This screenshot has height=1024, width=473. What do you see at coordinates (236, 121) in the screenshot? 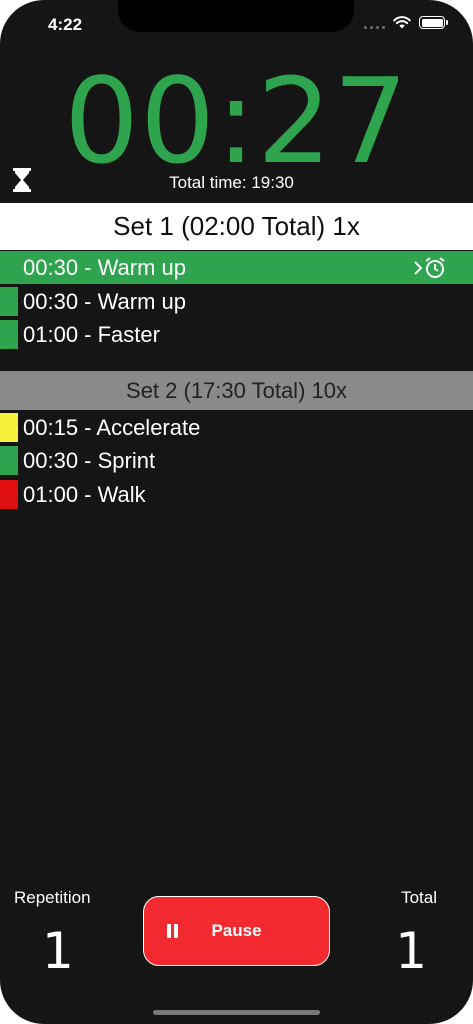
I see `current-timer: 00:27` at bounding box center [236, 121].